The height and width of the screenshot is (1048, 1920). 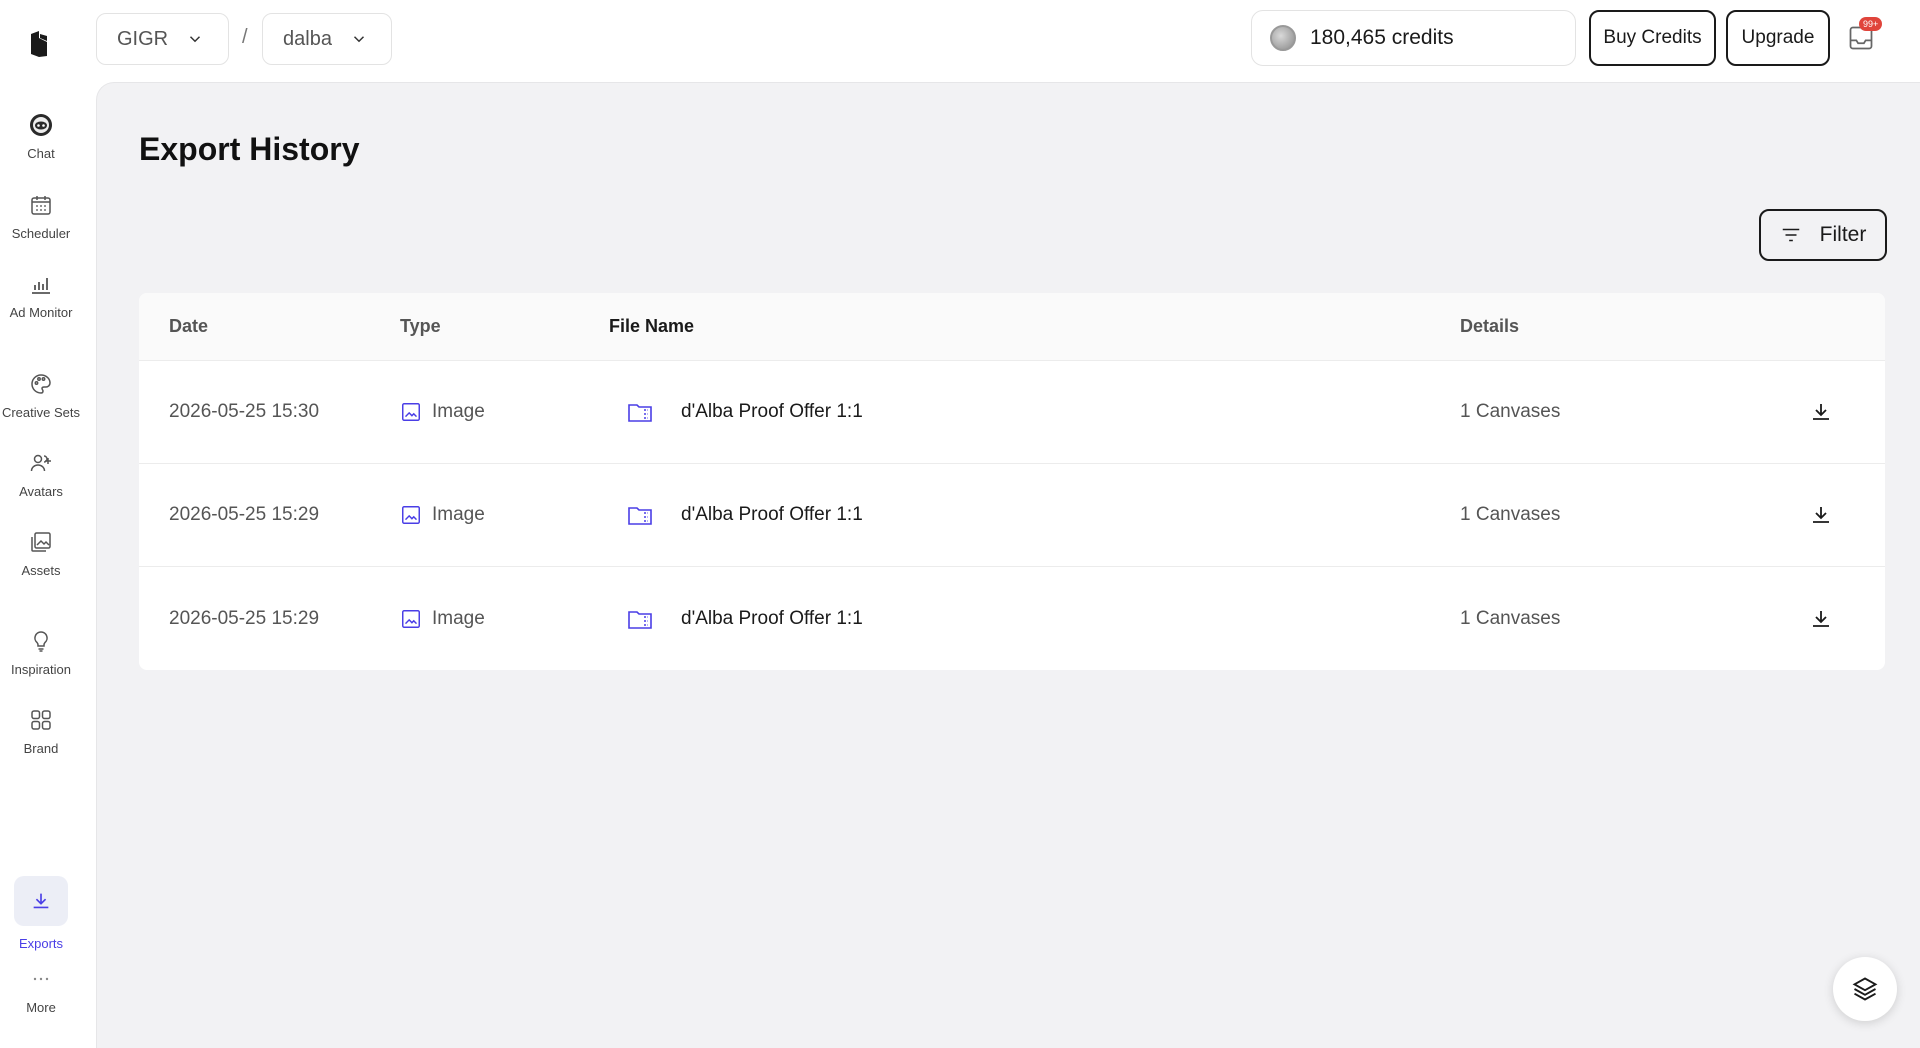 What do you see at coordinates (41, 125) in the screenshot?
I see `chat-bot-icon` at bounding box center [41, 125].